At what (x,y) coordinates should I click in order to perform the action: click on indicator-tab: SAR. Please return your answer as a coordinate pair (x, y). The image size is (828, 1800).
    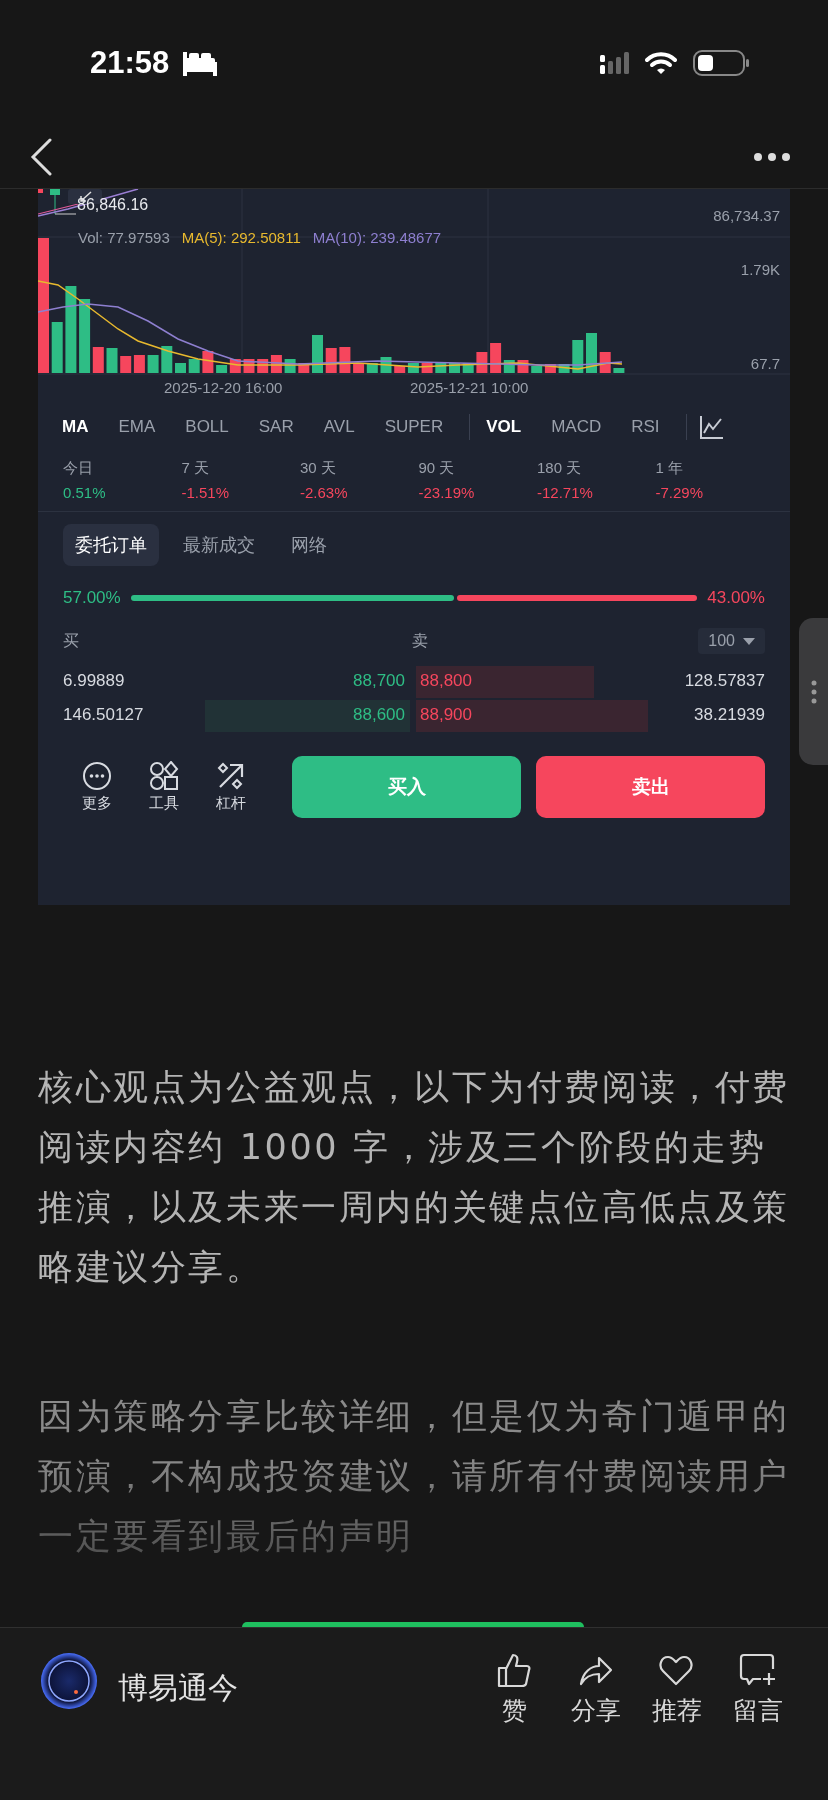
    Looking at the image, I should click on (282, 427).